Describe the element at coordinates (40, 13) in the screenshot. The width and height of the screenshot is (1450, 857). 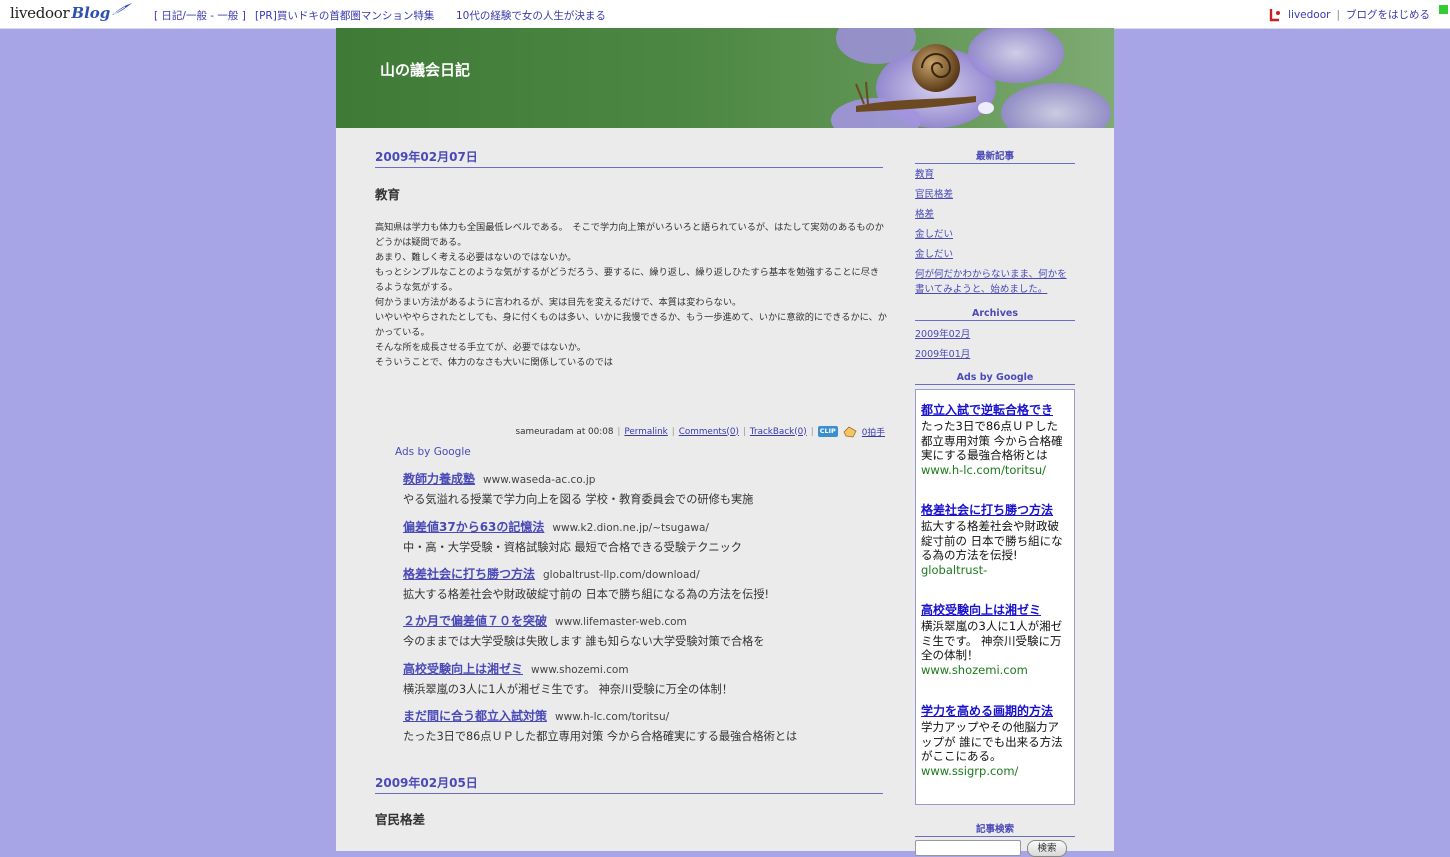
I see `logo-livedoor-text: livedoor` at that location.